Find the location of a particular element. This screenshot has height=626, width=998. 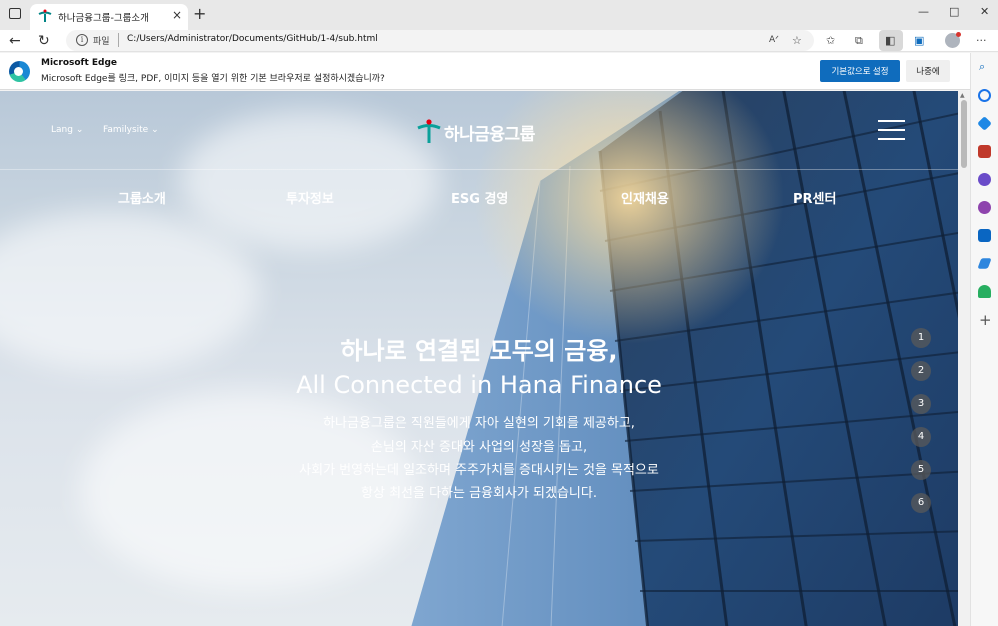

slide-pager-6: 6 is located at coordinates (921, 503).